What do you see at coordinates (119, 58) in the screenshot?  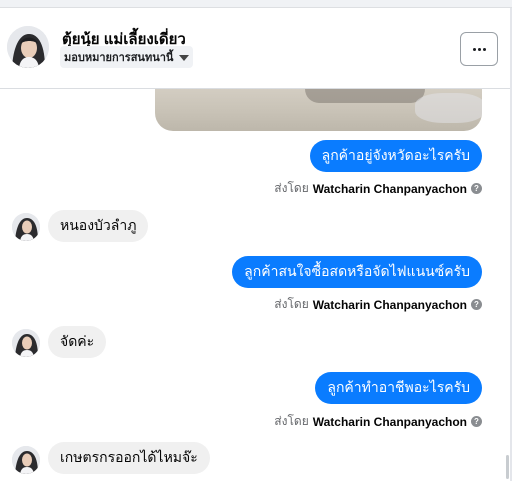 I see `assign-label: มอบหมายการสนทนานี้` at bounding box center [119, 58].